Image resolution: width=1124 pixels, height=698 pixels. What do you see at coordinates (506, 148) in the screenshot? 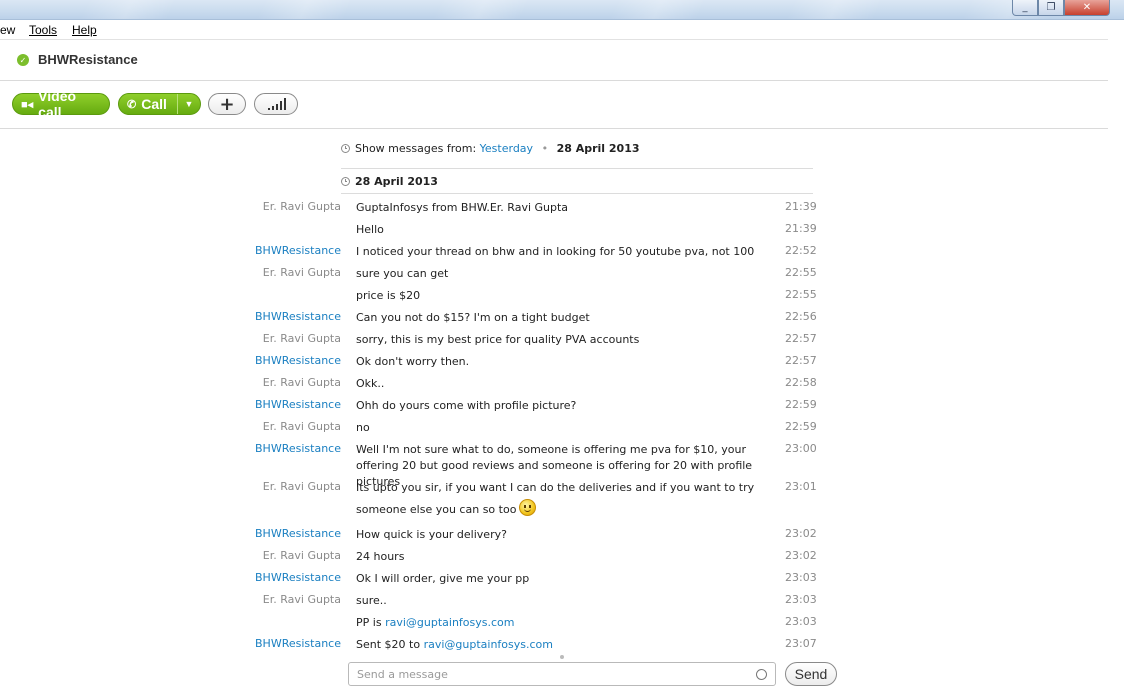
I see `yesterday-link: Yesterday` at bounding box center [506, 148].